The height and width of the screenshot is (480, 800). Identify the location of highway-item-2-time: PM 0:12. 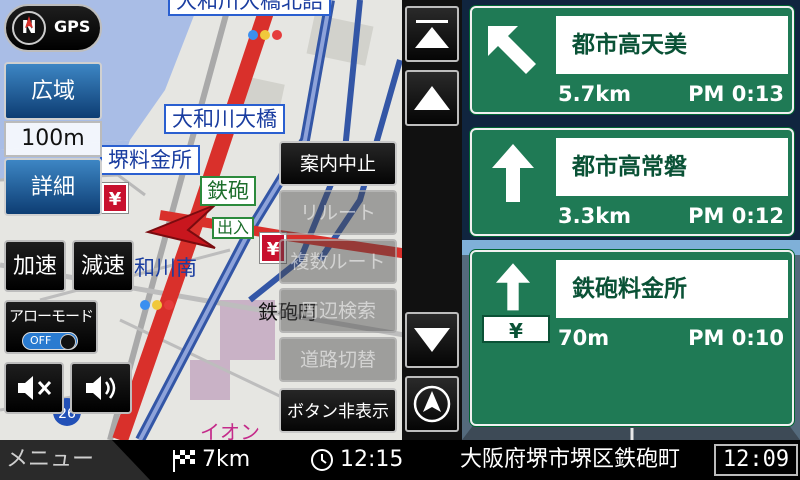
(736, 216).